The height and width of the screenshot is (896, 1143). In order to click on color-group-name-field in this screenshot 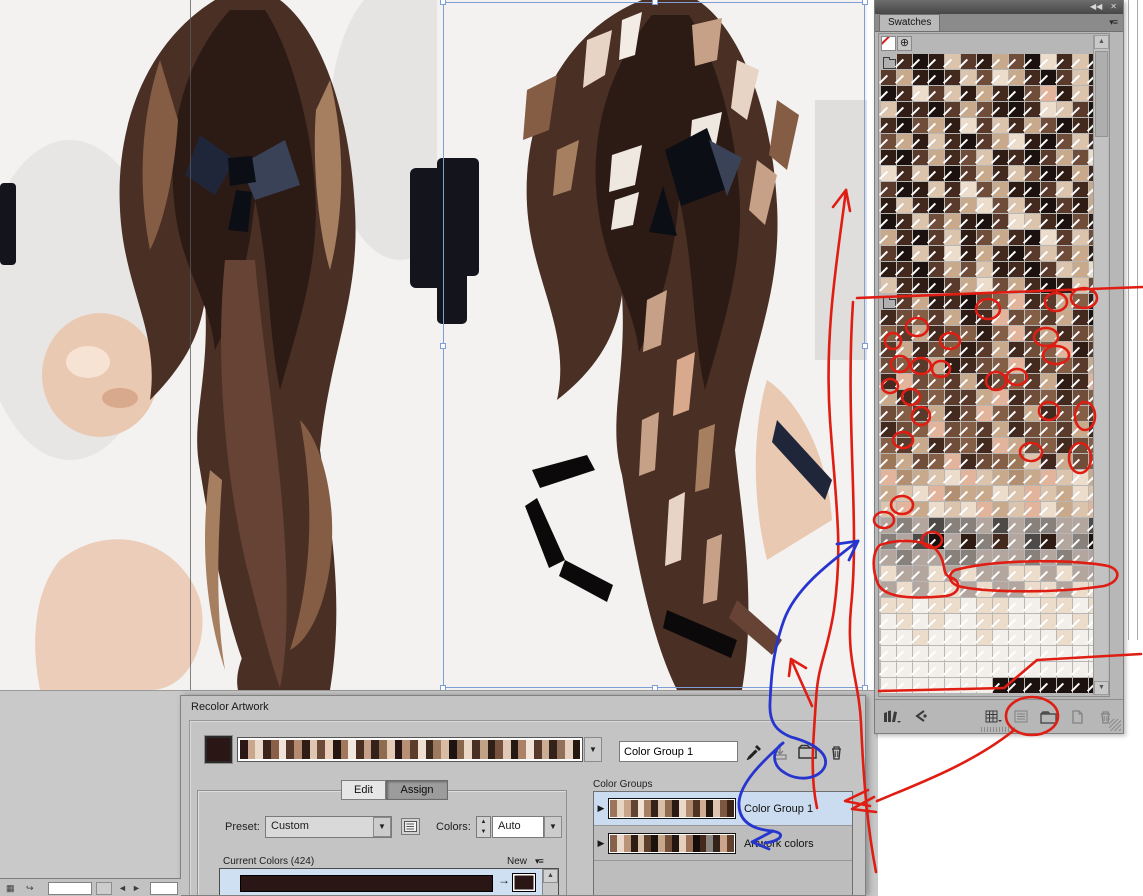, I will do `click(678, 751)`.